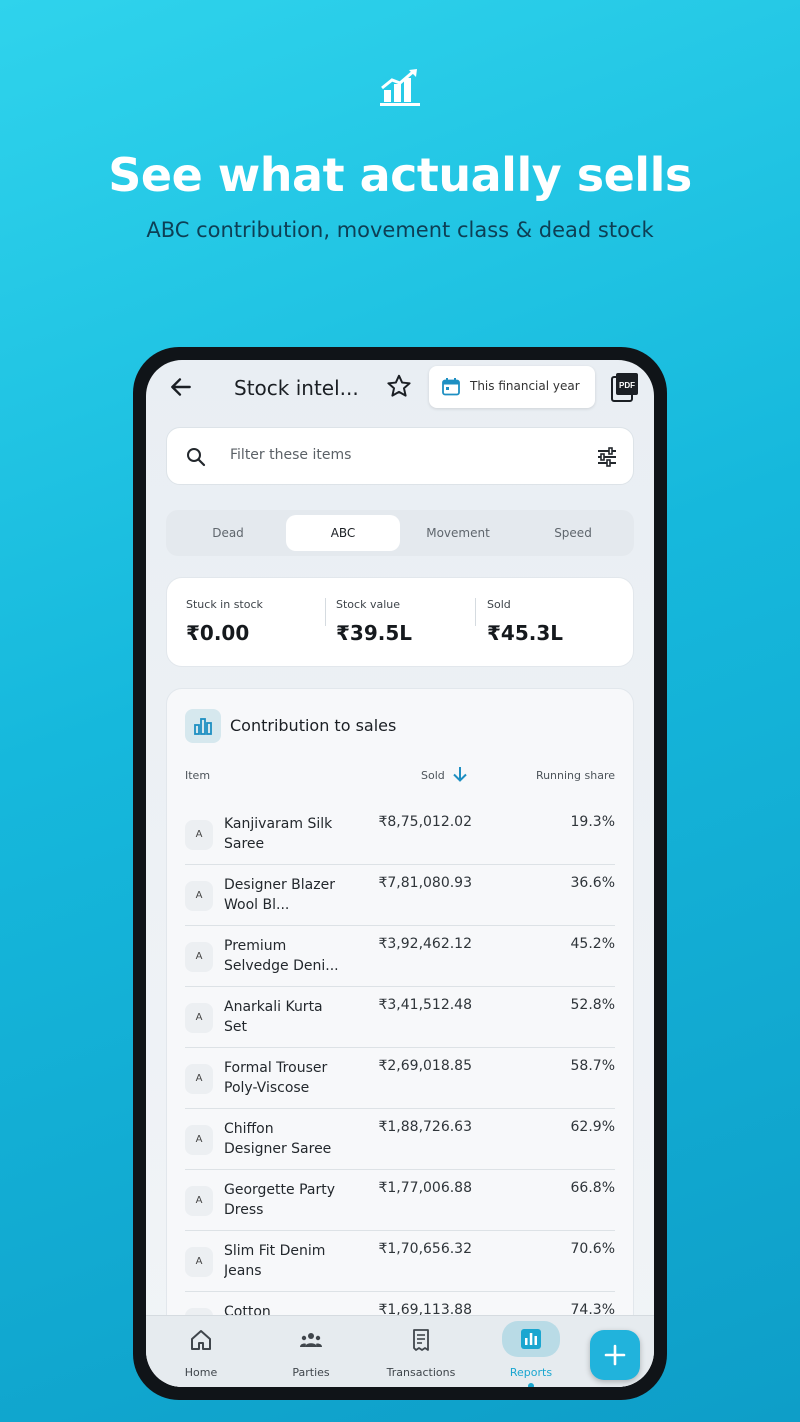 Image resolution: width=800 pixels, height=1422 pixels. Describe the element at coordinates (433, 775) in the screenshot. I see `column-header-sold: Sold` at that location.